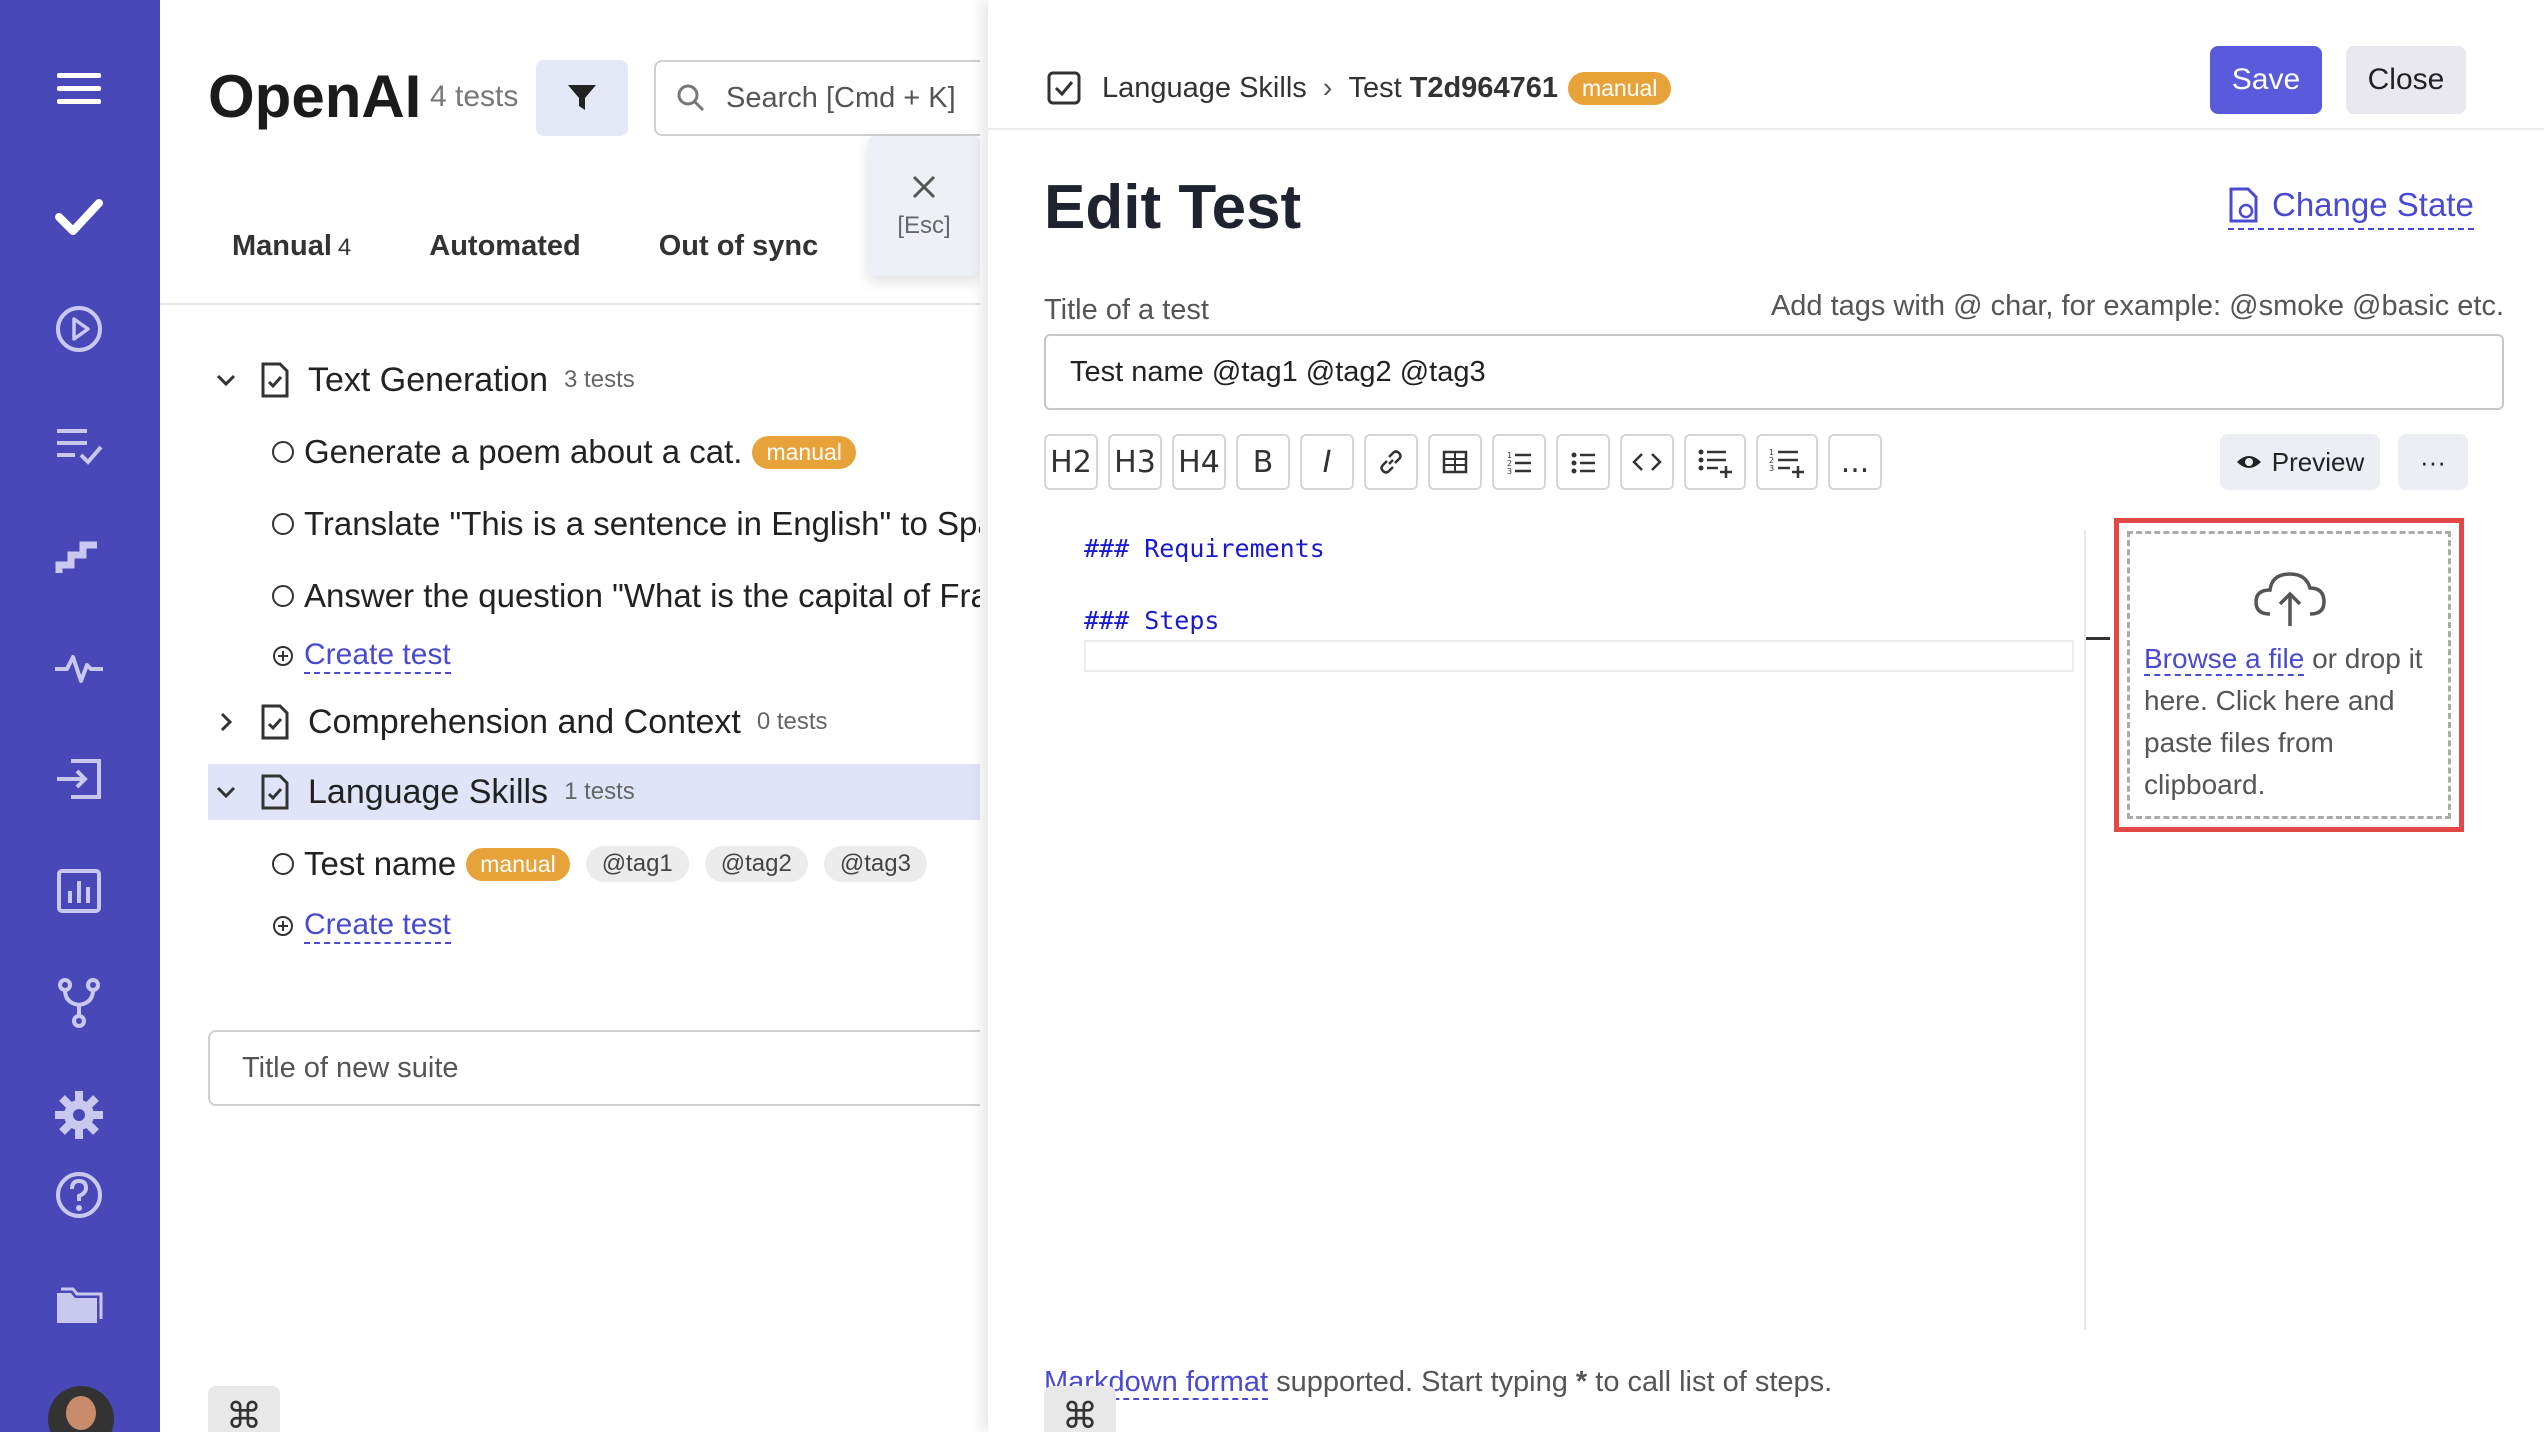 The height and width of the screenshot is (1432, 2544). What do you see at coordinates (594, 1068) in the screenshot?
I see `new-suite-input: Title of new suite` at bounding box center [594, 1068].